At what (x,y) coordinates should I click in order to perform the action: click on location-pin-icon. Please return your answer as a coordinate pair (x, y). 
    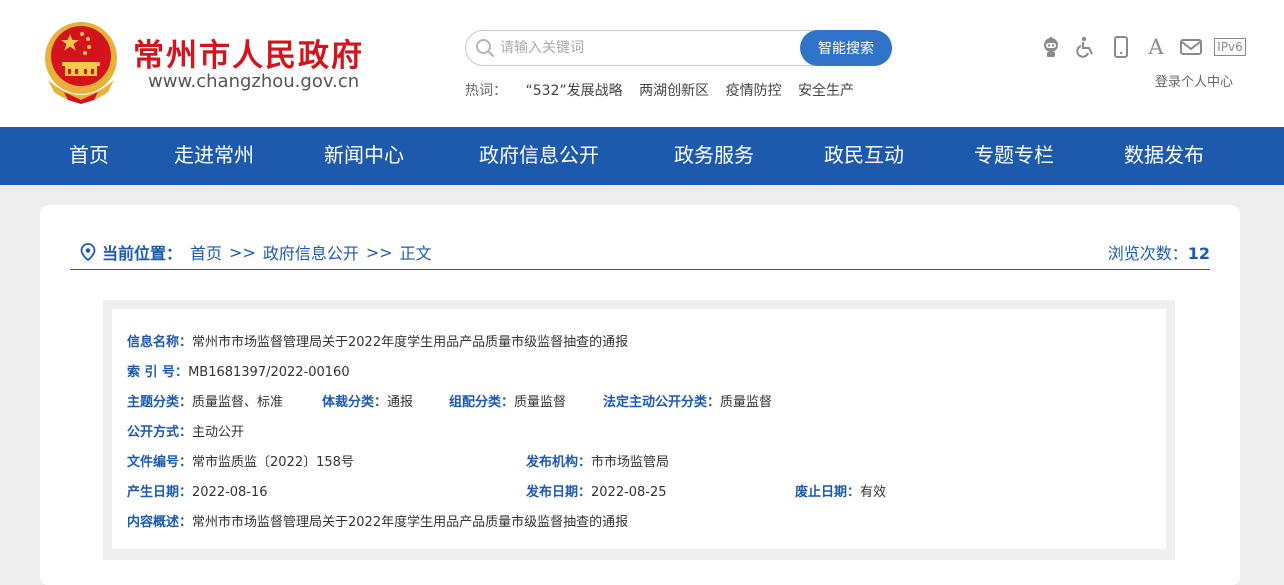
    Looking at the image, I should click on (88, 252).